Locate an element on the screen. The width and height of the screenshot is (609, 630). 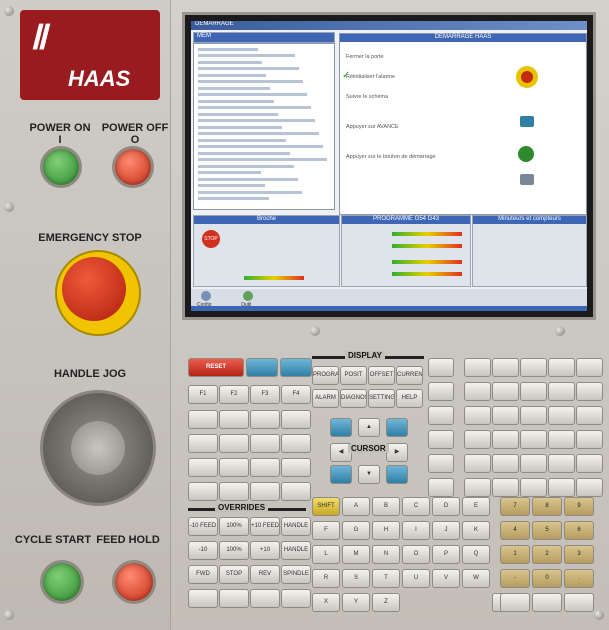
display-key: DIAGNOSTIC is located at coordinates (353, 398).